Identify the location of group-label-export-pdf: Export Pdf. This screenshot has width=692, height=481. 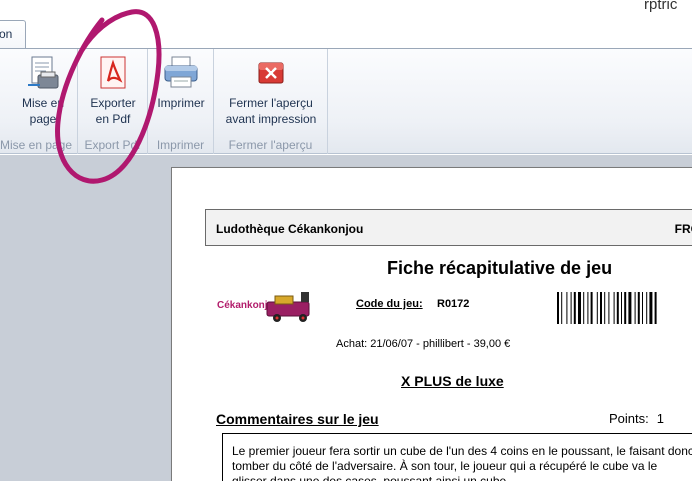
(112, 145).